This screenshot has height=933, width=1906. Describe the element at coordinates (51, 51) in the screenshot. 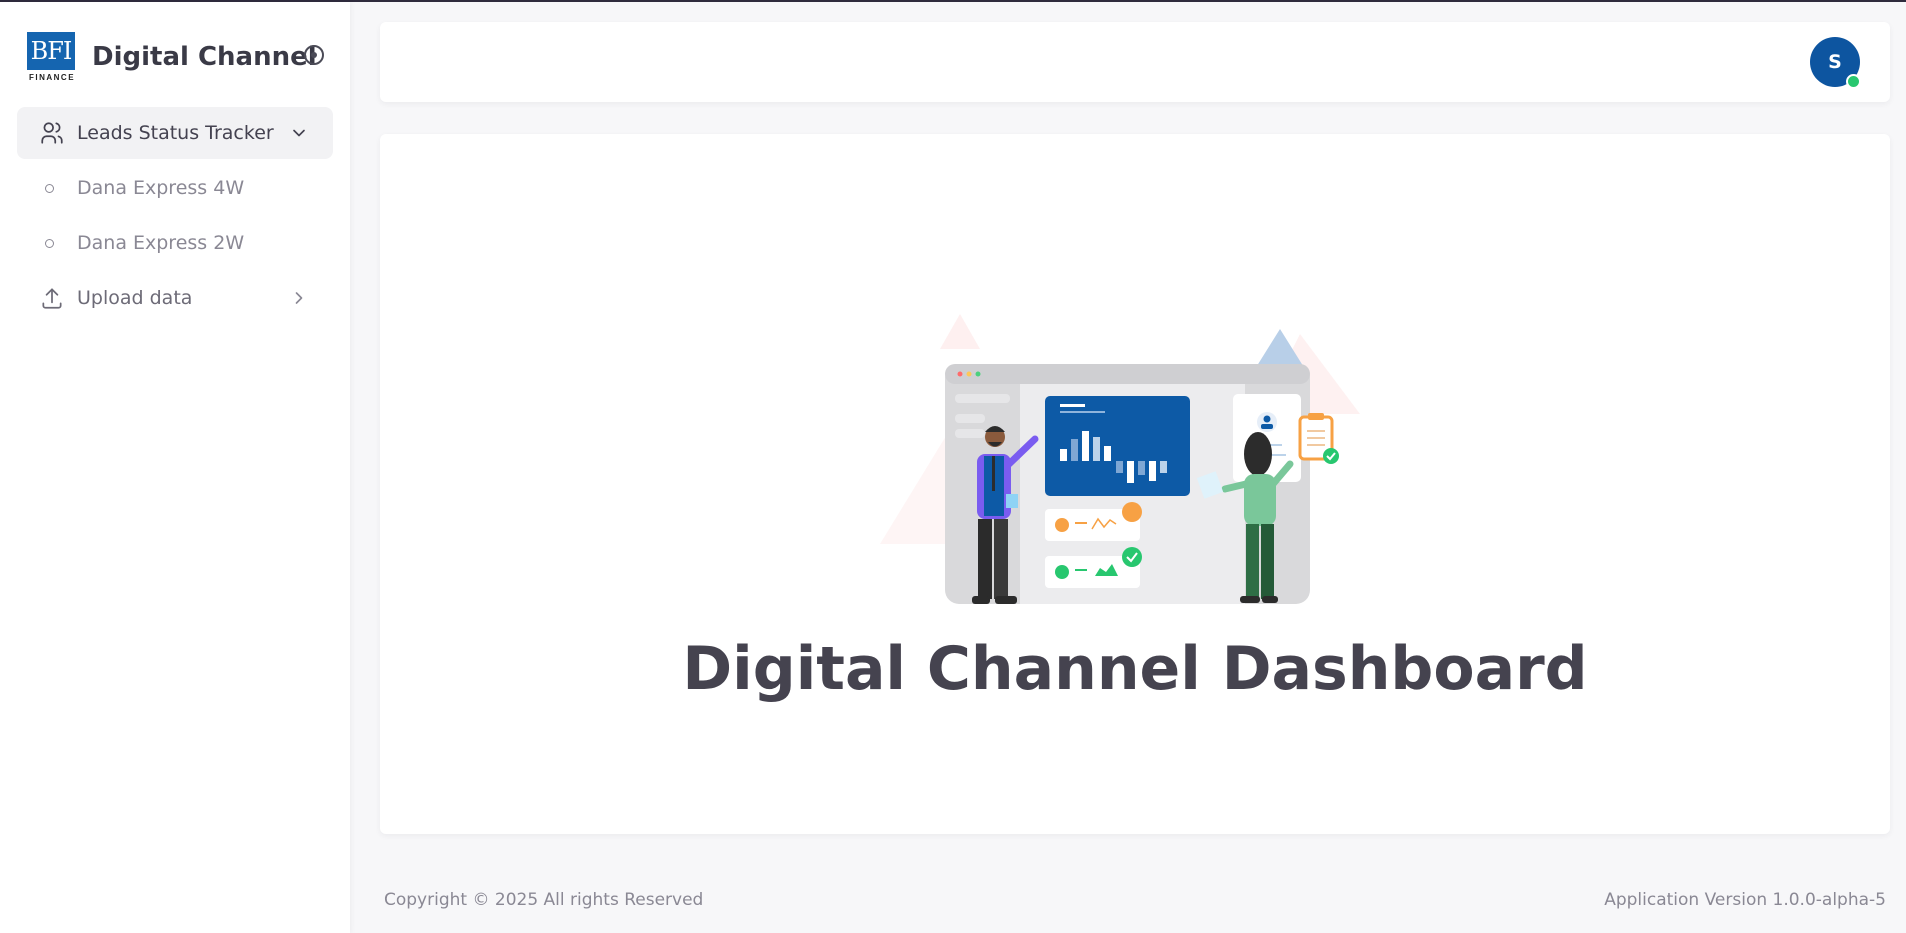

I see `logo-text: BFI` at that location.